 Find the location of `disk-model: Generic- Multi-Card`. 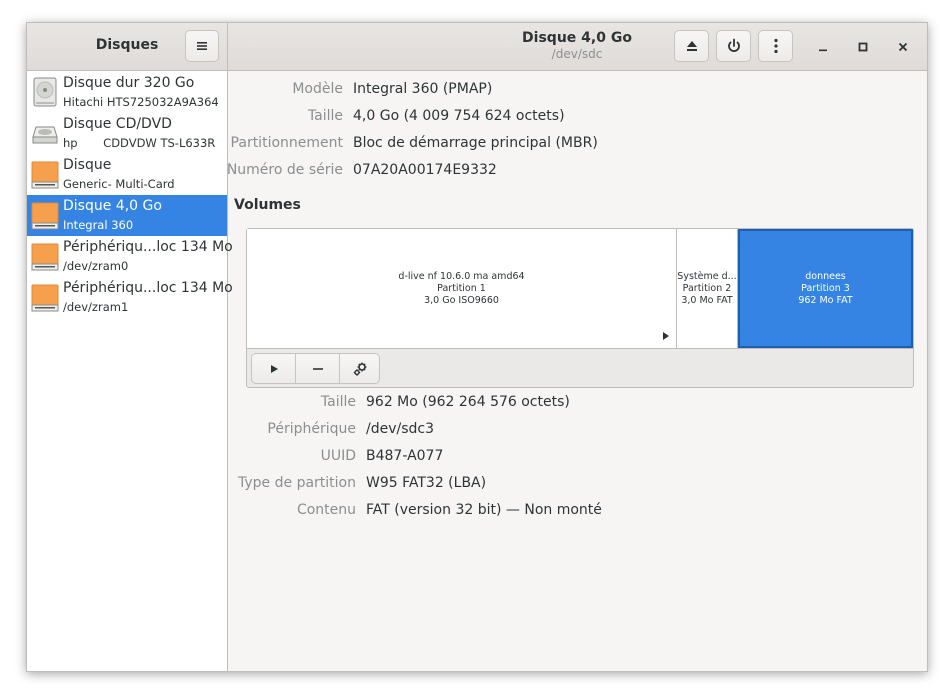

disk-model: Generic- Multi-Card is located at coordinates (119, 184).